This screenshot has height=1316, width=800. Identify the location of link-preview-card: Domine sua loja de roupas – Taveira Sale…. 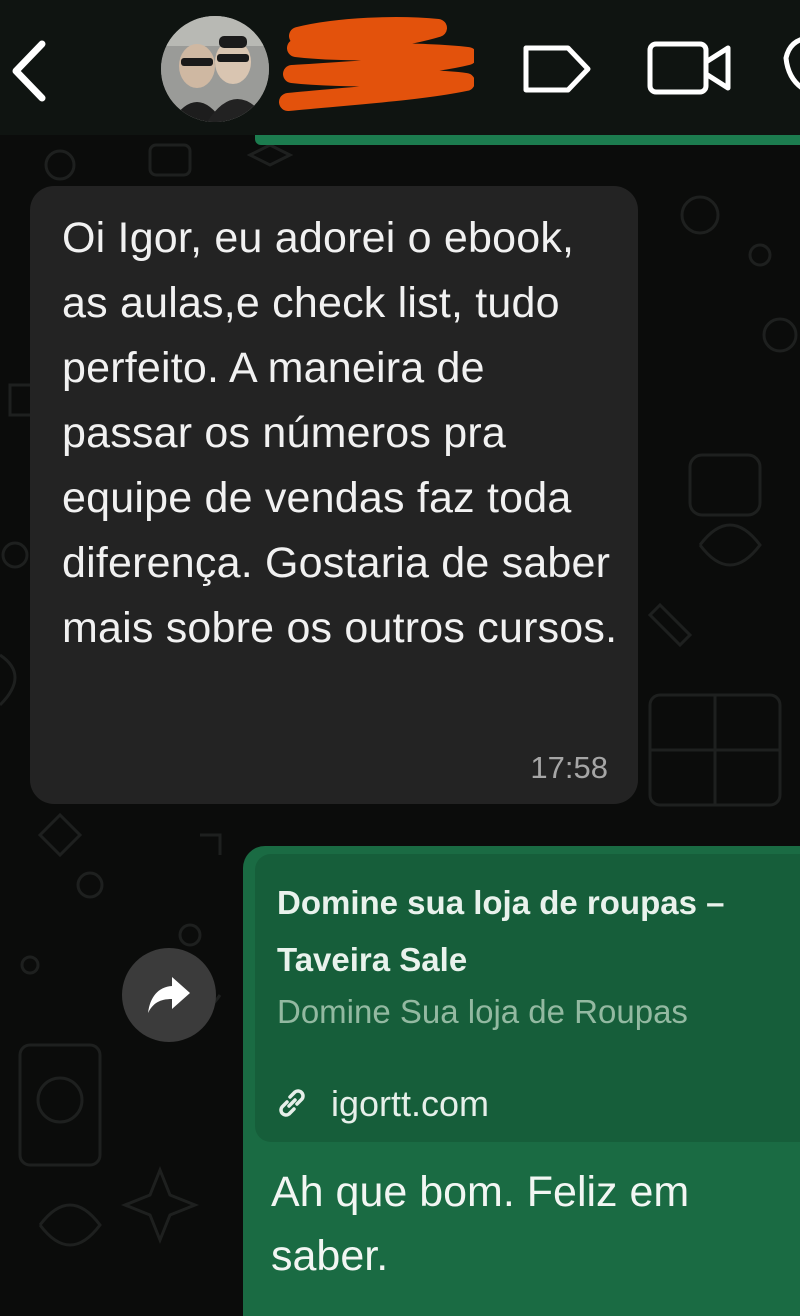
(527, 998).